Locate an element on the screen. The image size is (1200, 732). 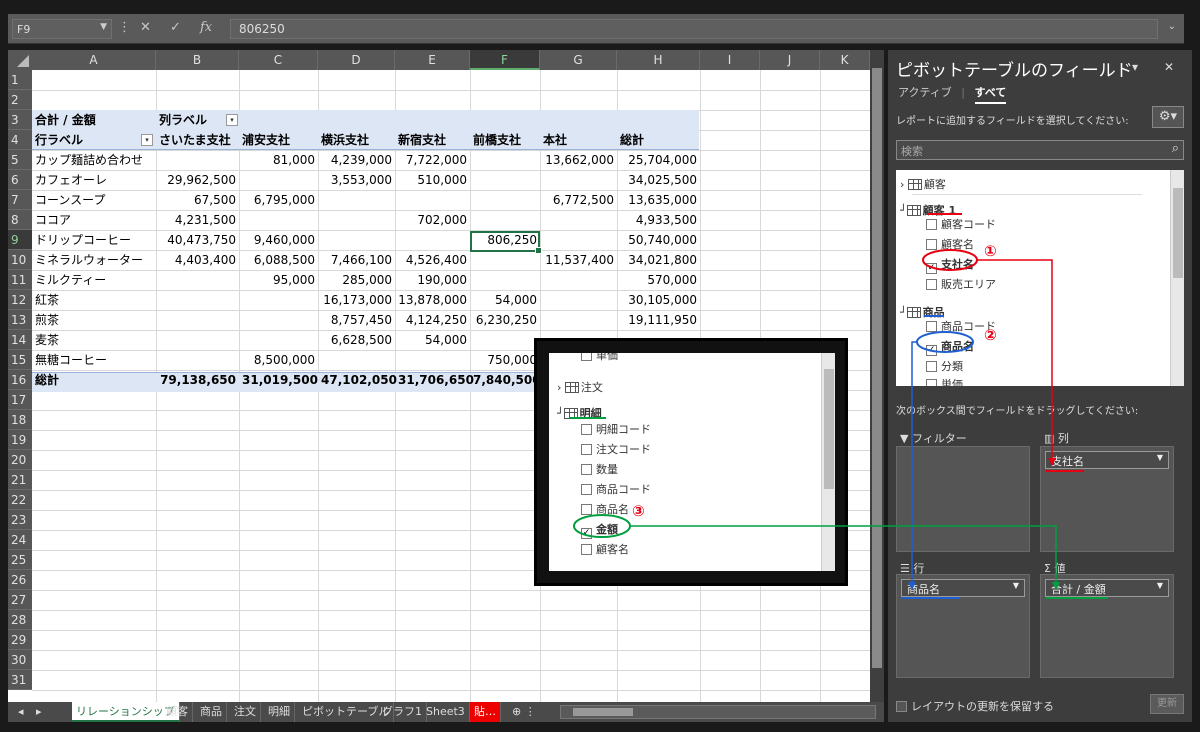
field-unit-price: 単価 is located at coordinates (944, 381).